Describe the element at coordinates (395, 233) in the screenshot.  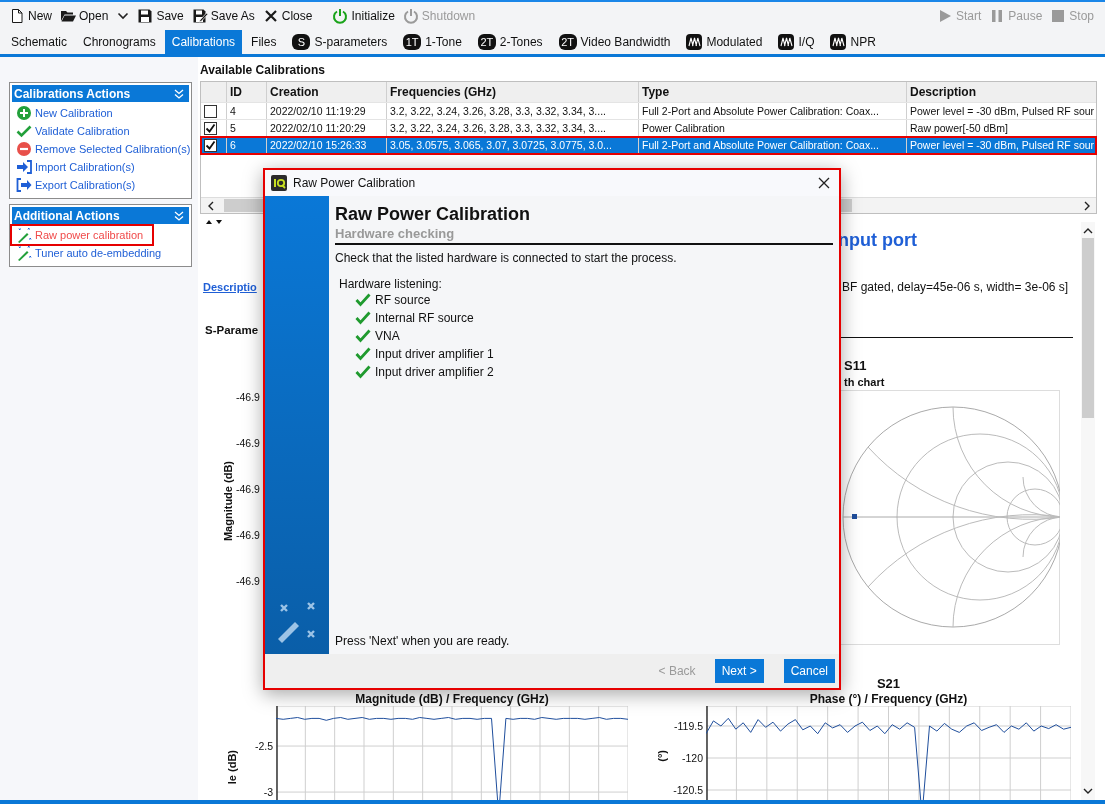
I see `wizard-subheading: Hardware checking` at that location.